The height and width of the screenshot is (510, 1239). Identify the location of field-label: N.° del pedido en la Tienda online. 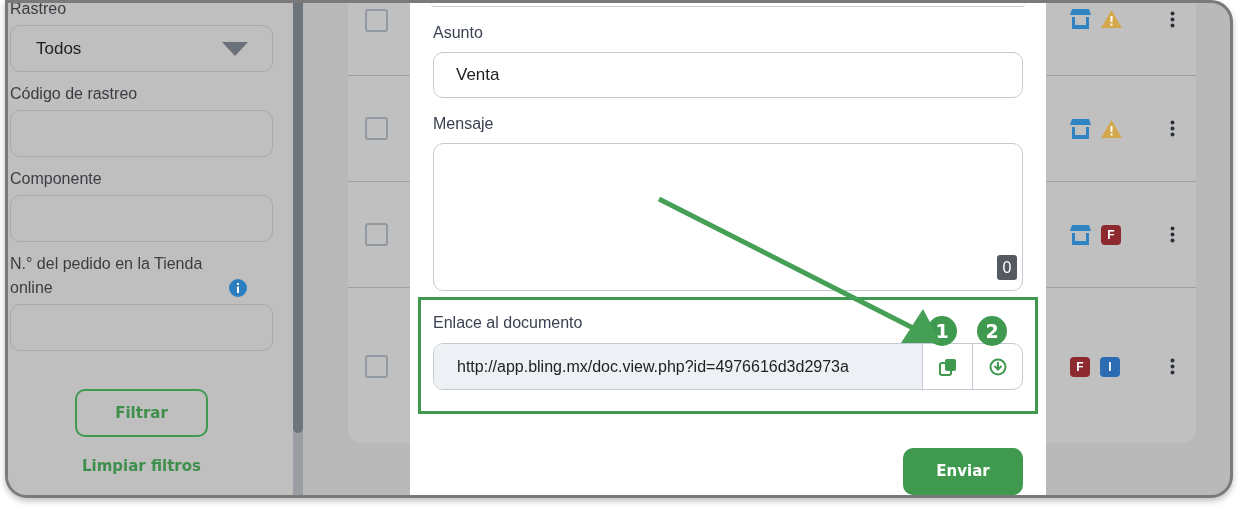
(107, 276).